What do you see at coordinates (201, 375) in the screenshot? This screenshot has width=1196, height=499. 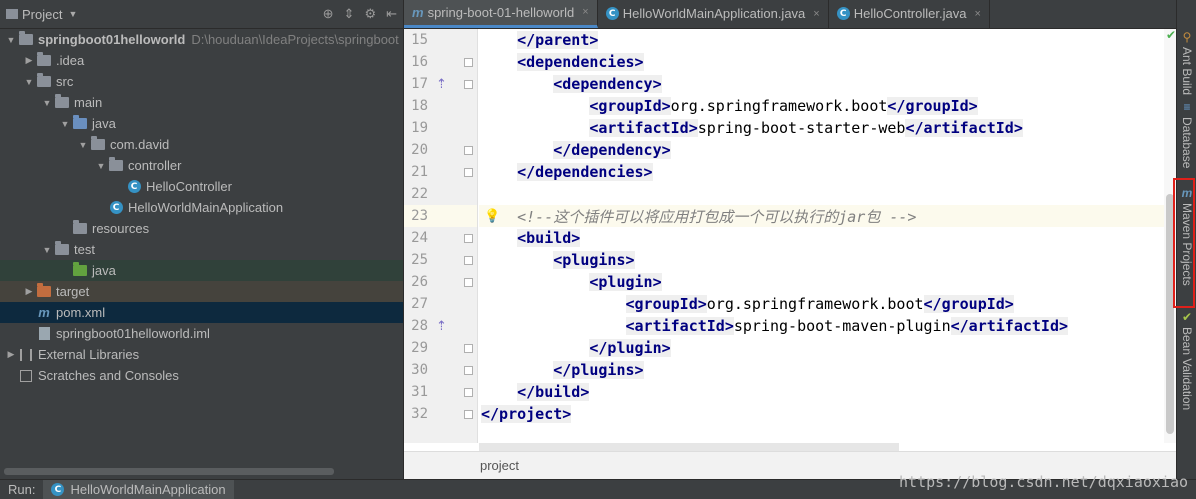 I see `tree-item: Scratches and Consoles` at bounding box center [201, 375].